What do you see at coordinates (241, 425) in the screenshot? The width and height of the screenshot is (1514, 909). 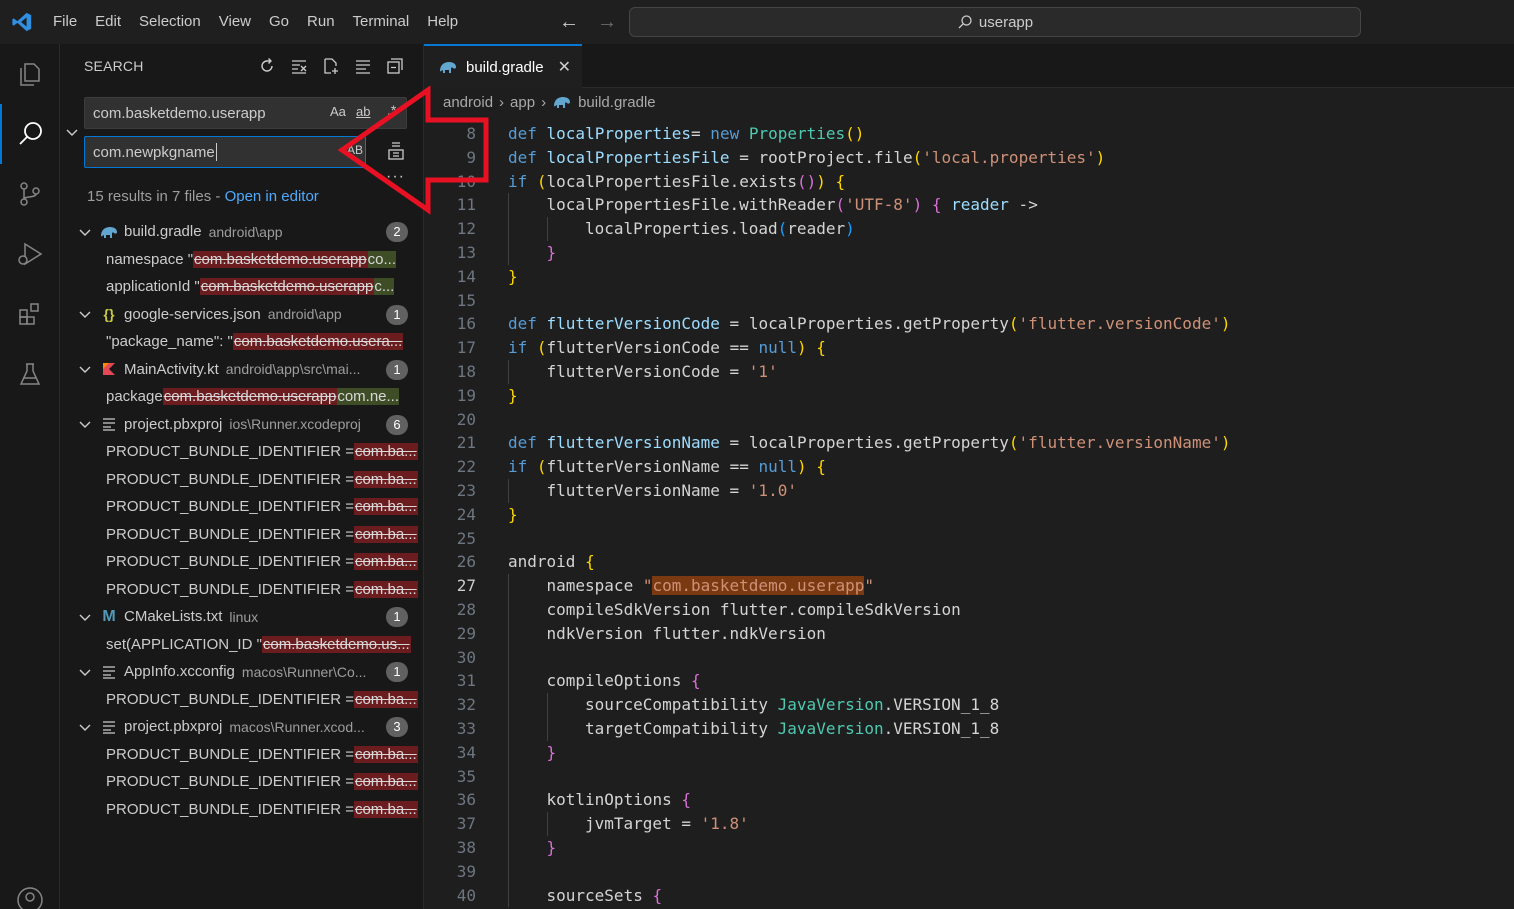 I see `result-file-row: project.pbxproj ios\Runner.xcodeproj 6` at bounding box center [241, 425].